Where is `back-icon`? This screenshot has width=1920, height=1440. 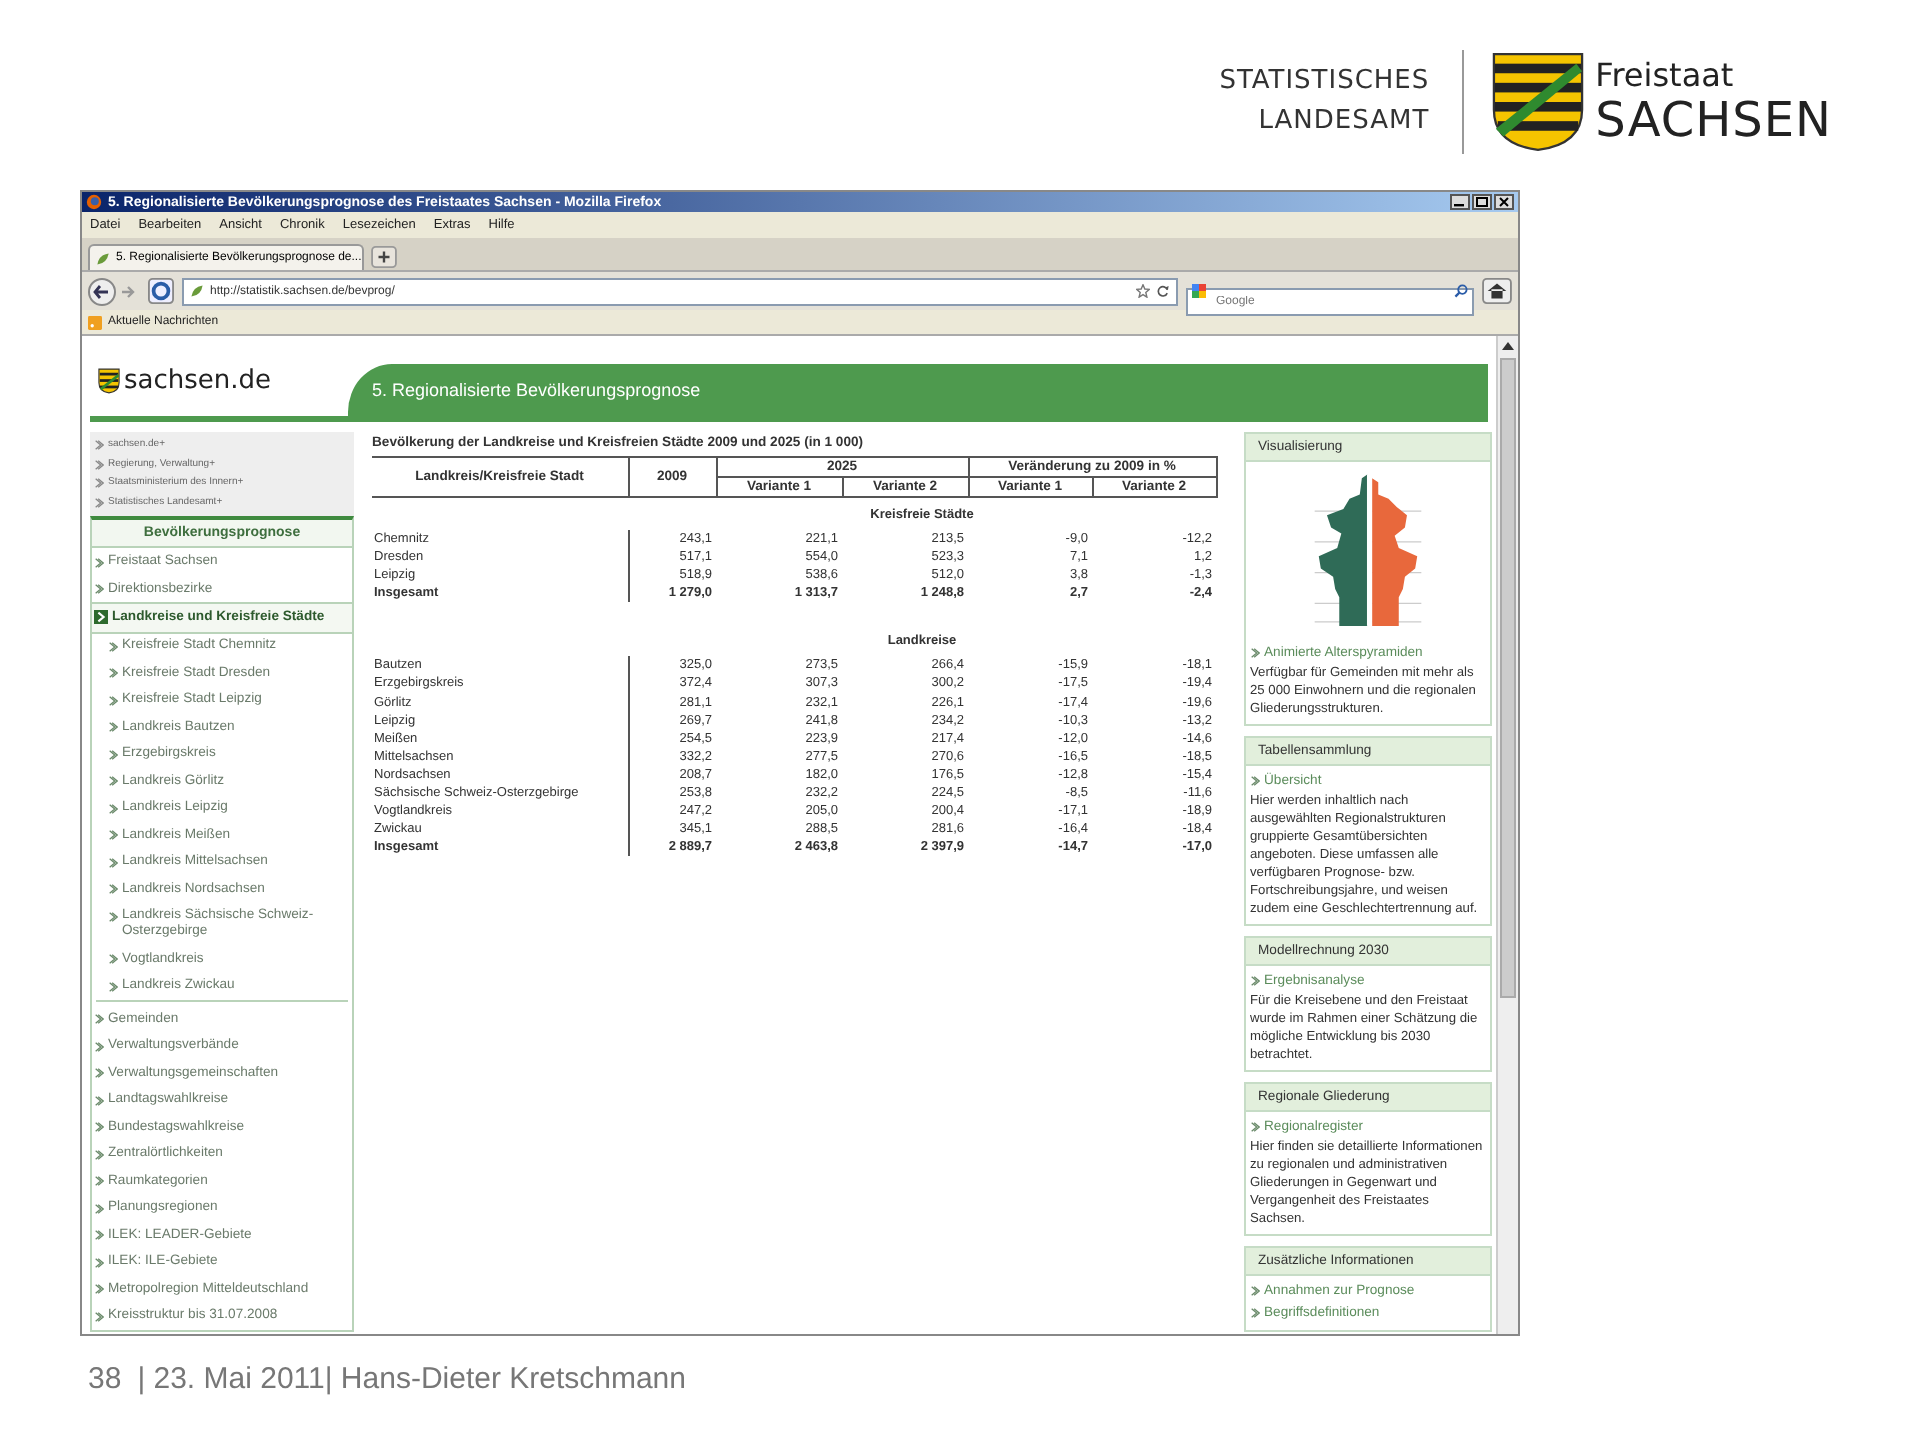
back-icon is located at coordinates (114, 291).